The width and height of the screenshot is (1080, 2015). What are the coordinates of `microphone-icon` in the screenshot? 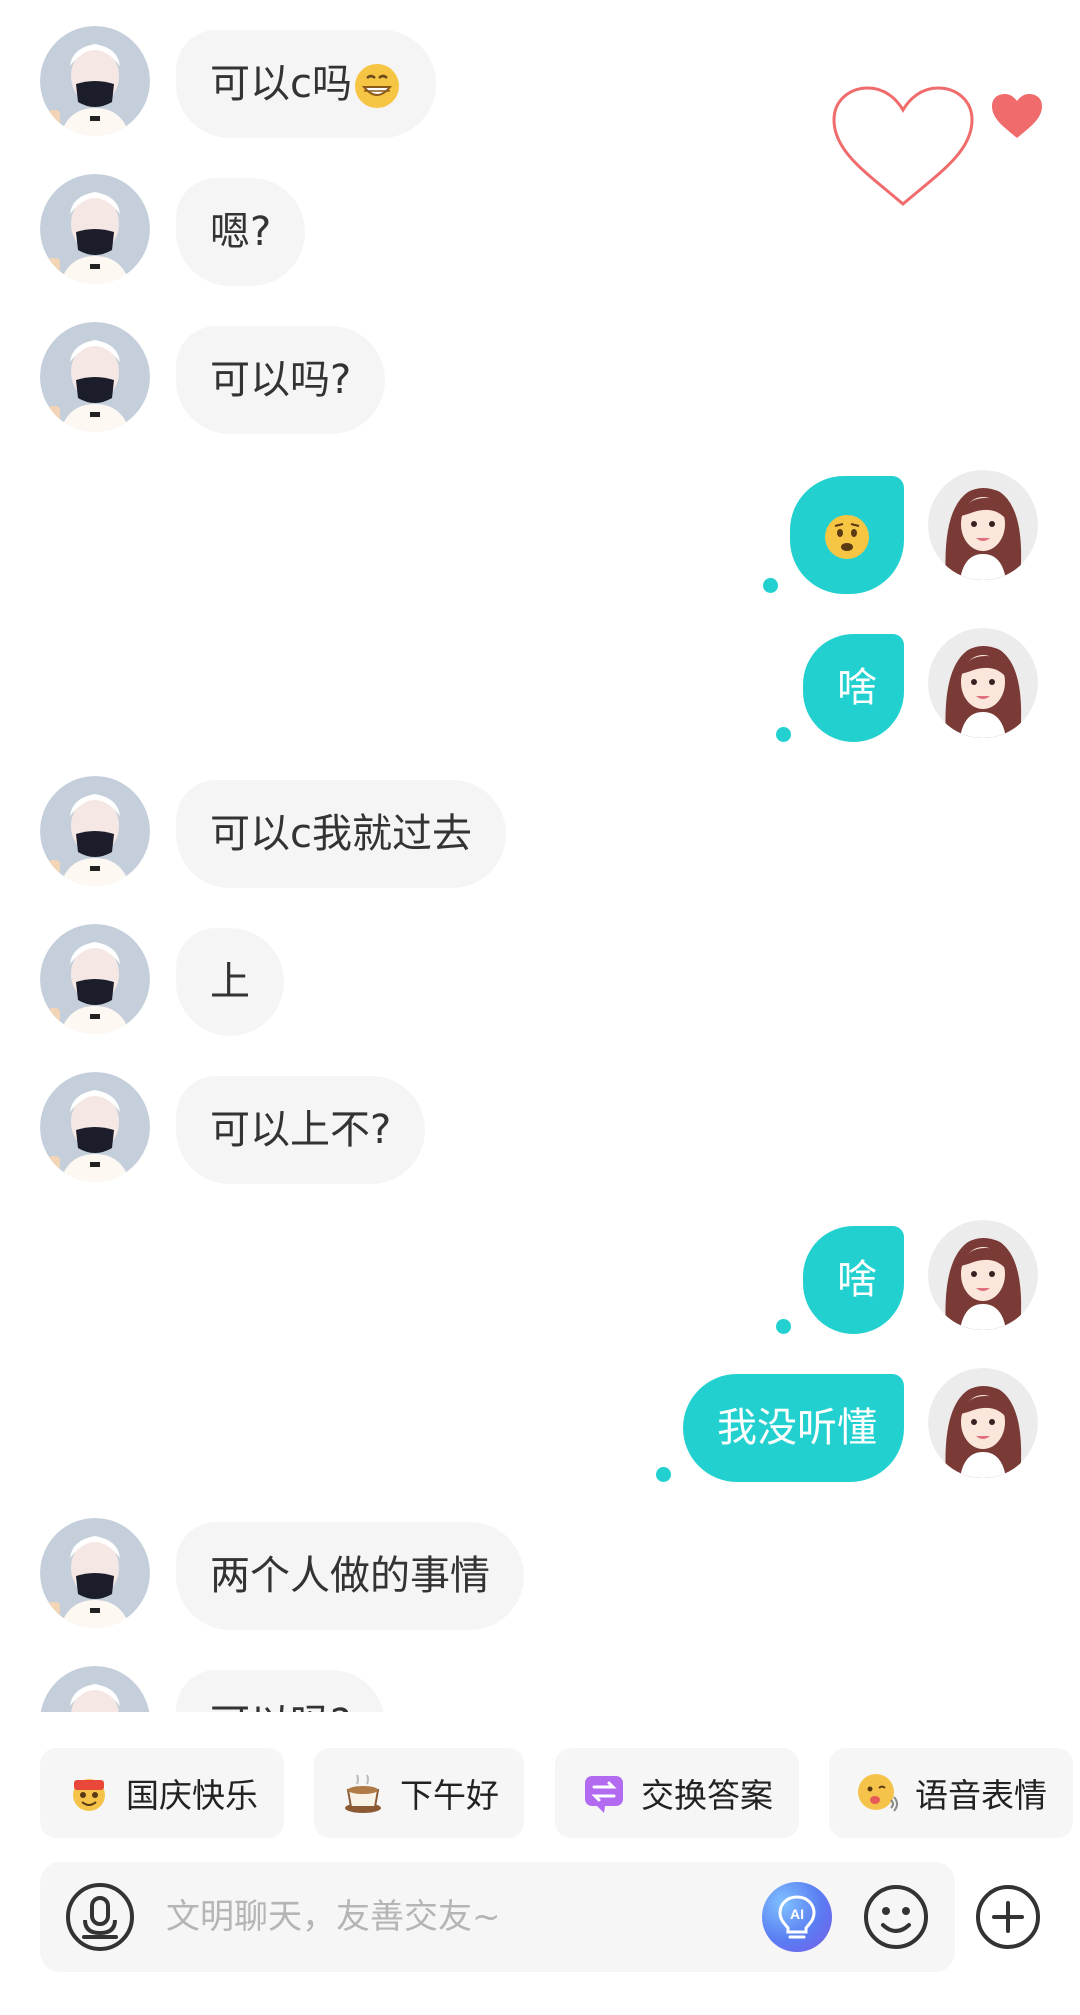 It's located at (100, 1917).